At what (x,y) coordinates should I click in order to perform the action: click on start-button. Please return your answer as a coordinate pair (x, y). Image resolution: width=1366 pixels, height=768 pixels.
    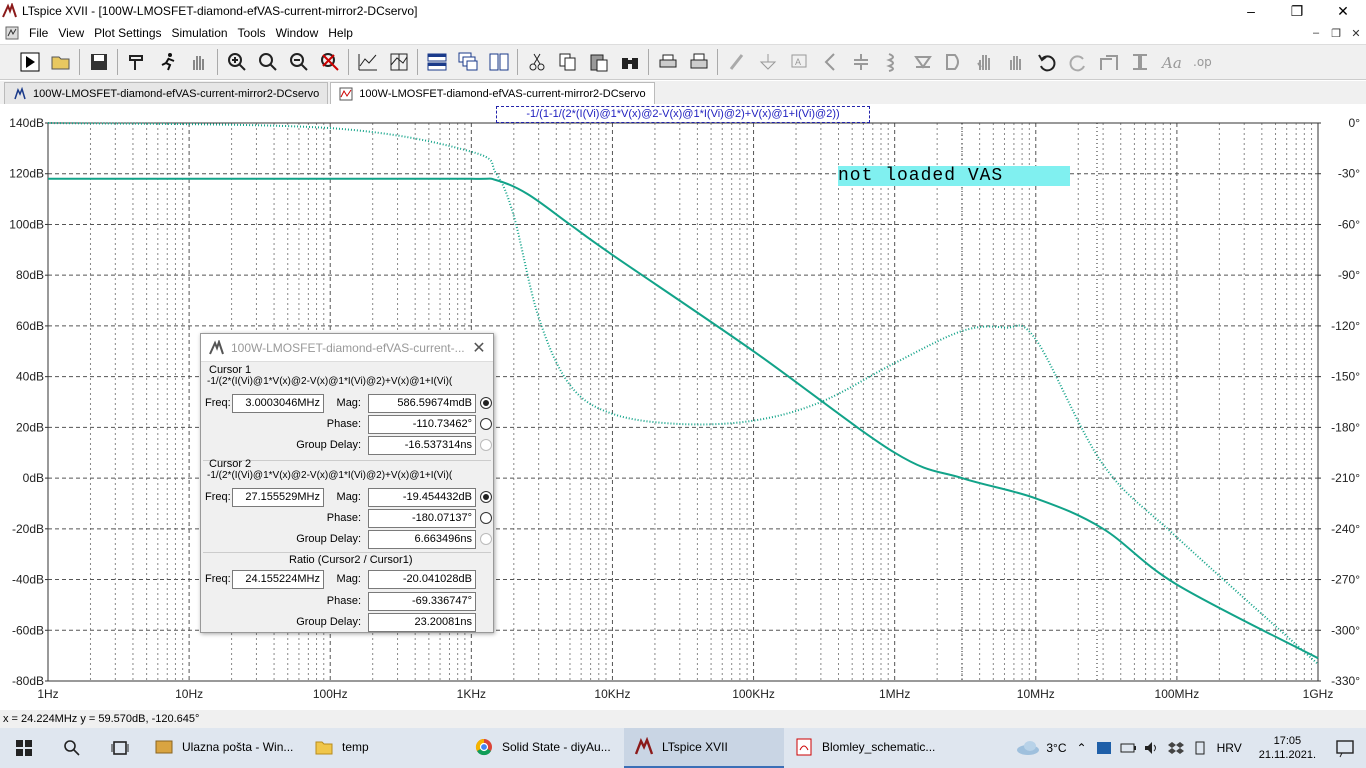
    Looking at the image, I should click on (24, 748).